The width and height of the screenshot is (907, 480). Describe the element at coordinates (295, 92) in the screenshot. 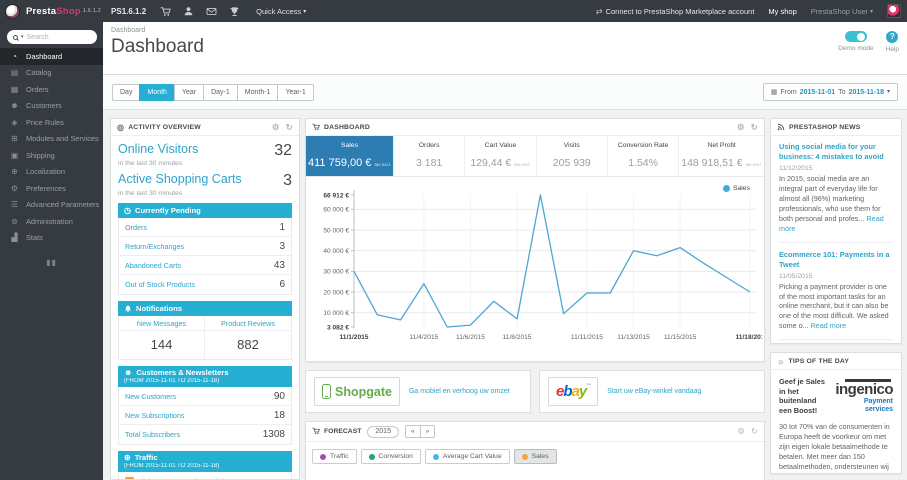

I see `range-year-1-button: Year-1` at that location.